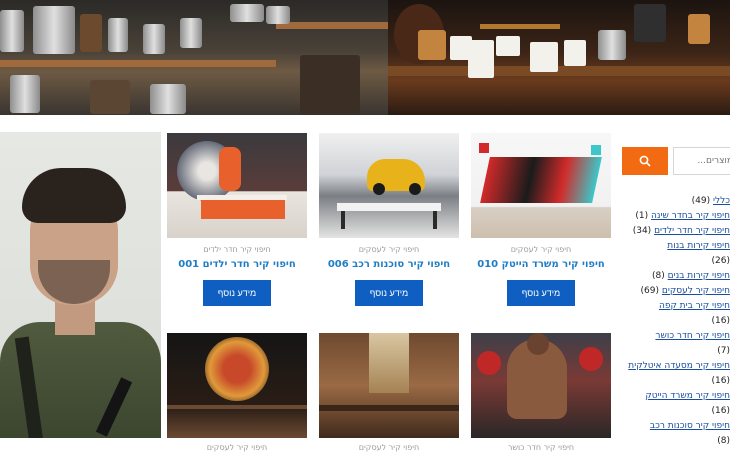 This screenshot has width=730, height=452. I want to click on category-item-cafe-count: (16), so click(721, 321).